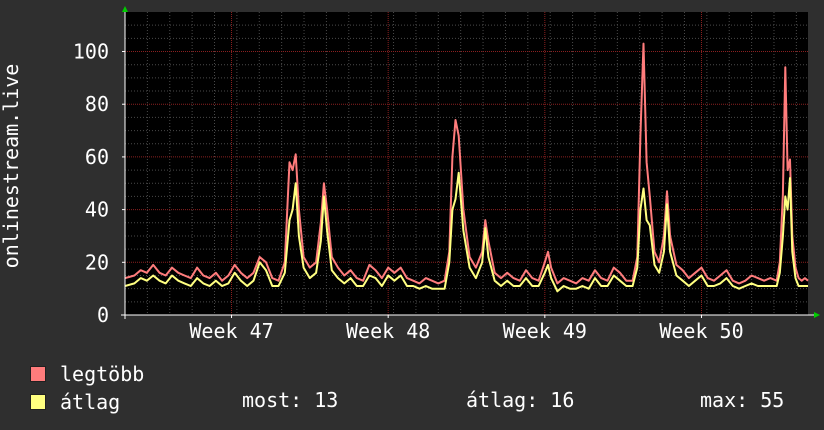 The width and height of the screenshot is (824, 430). What do you see at coordinates (97, 262) in the screenshot?
I see `y-tick-label: 20` at bounding box center [97, 262].